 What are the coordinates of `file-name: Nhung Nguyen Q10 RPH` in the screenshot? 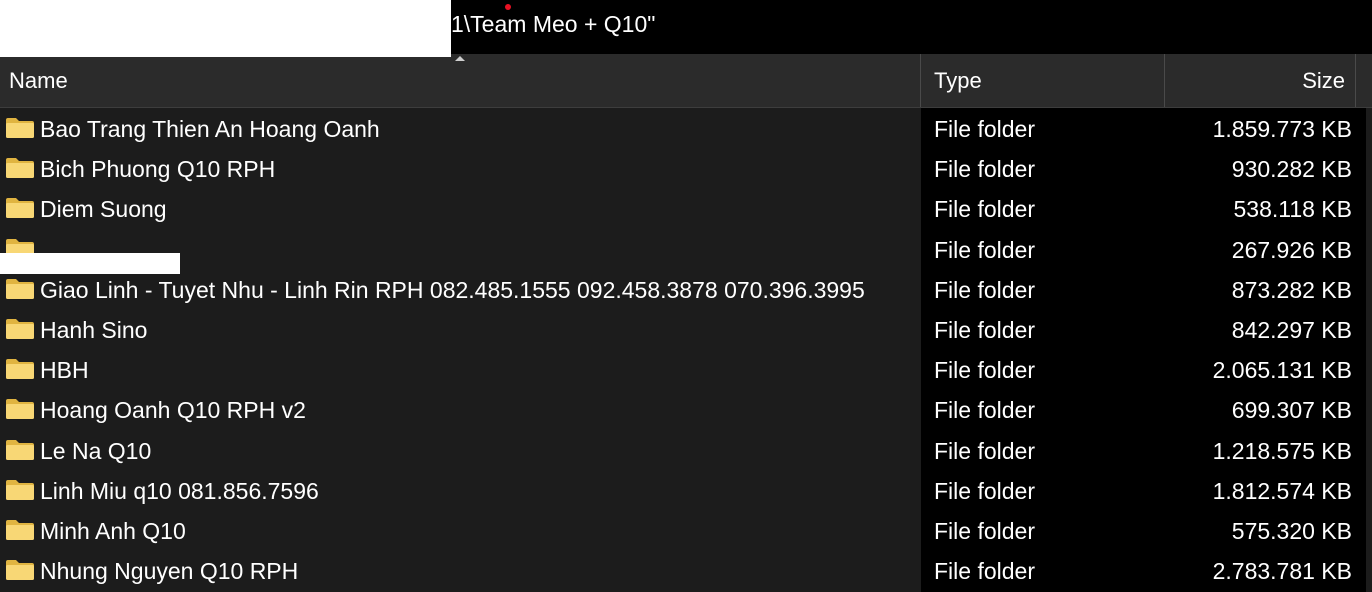 It's located at (169, 570).